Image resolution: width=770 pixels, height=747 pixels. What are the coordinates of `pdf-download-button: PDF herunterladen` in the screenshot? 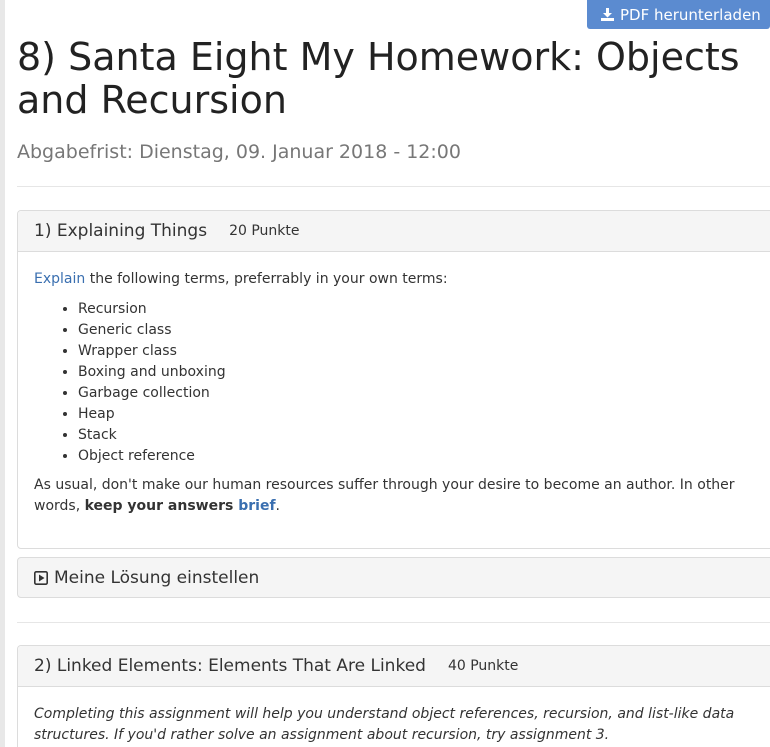 It's located at (678, 14).